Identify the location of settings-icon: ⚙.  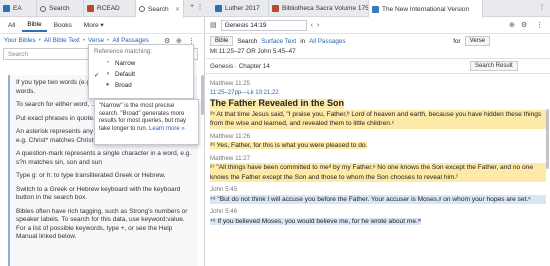
(524, 25).